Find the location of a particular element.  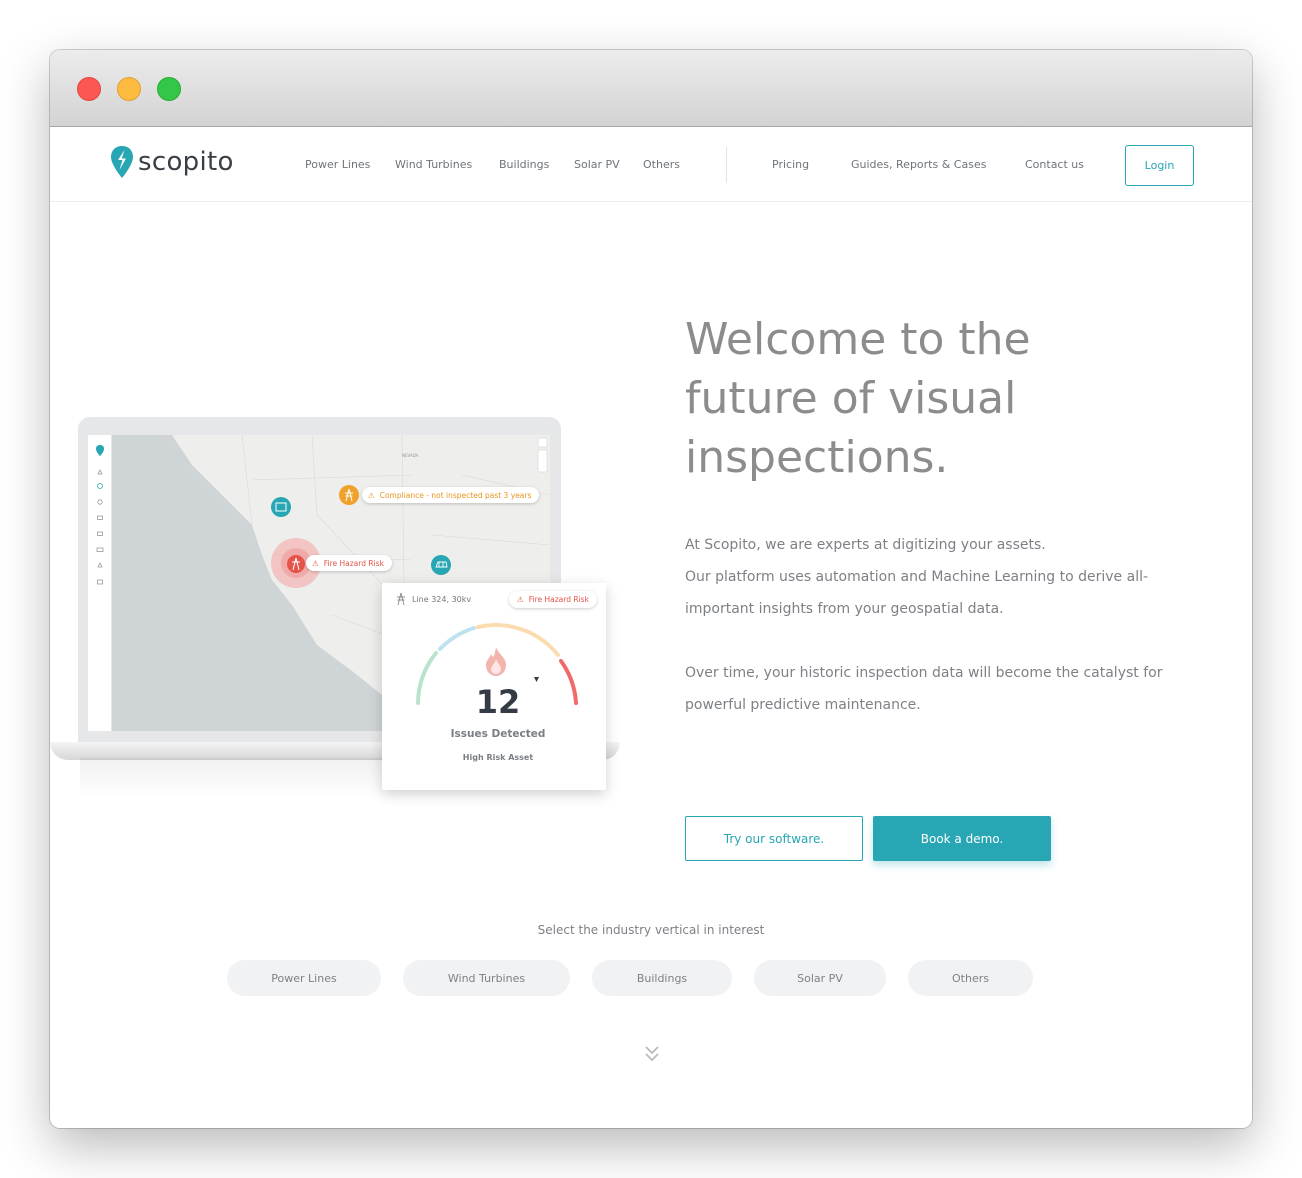

risk-label: High Risk Asset is located at coordinates (498, 757).